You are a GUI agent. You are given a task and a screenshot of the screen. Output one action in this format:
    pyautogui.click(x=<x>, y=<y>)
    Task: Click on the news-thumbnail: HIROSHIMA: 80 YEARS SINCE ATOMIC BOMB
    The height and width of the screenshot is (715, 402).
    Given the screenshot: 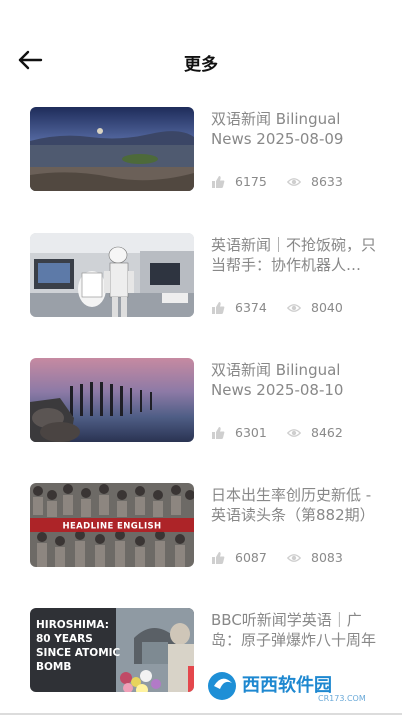 What is the action you would take?
    pyautogui.click(x=112, y=650)
    